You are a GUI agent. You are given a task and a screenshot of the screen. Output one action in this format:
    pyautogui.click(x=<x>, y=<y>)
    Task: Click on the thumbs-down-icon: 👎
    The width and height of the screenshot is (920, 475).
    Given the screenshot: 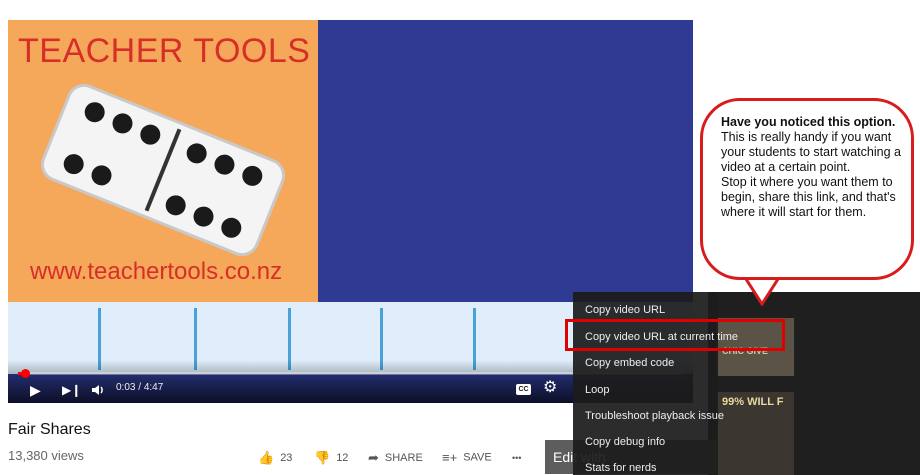 What is the action you would take?
    pyautogui.click(x=322, y=457)
    